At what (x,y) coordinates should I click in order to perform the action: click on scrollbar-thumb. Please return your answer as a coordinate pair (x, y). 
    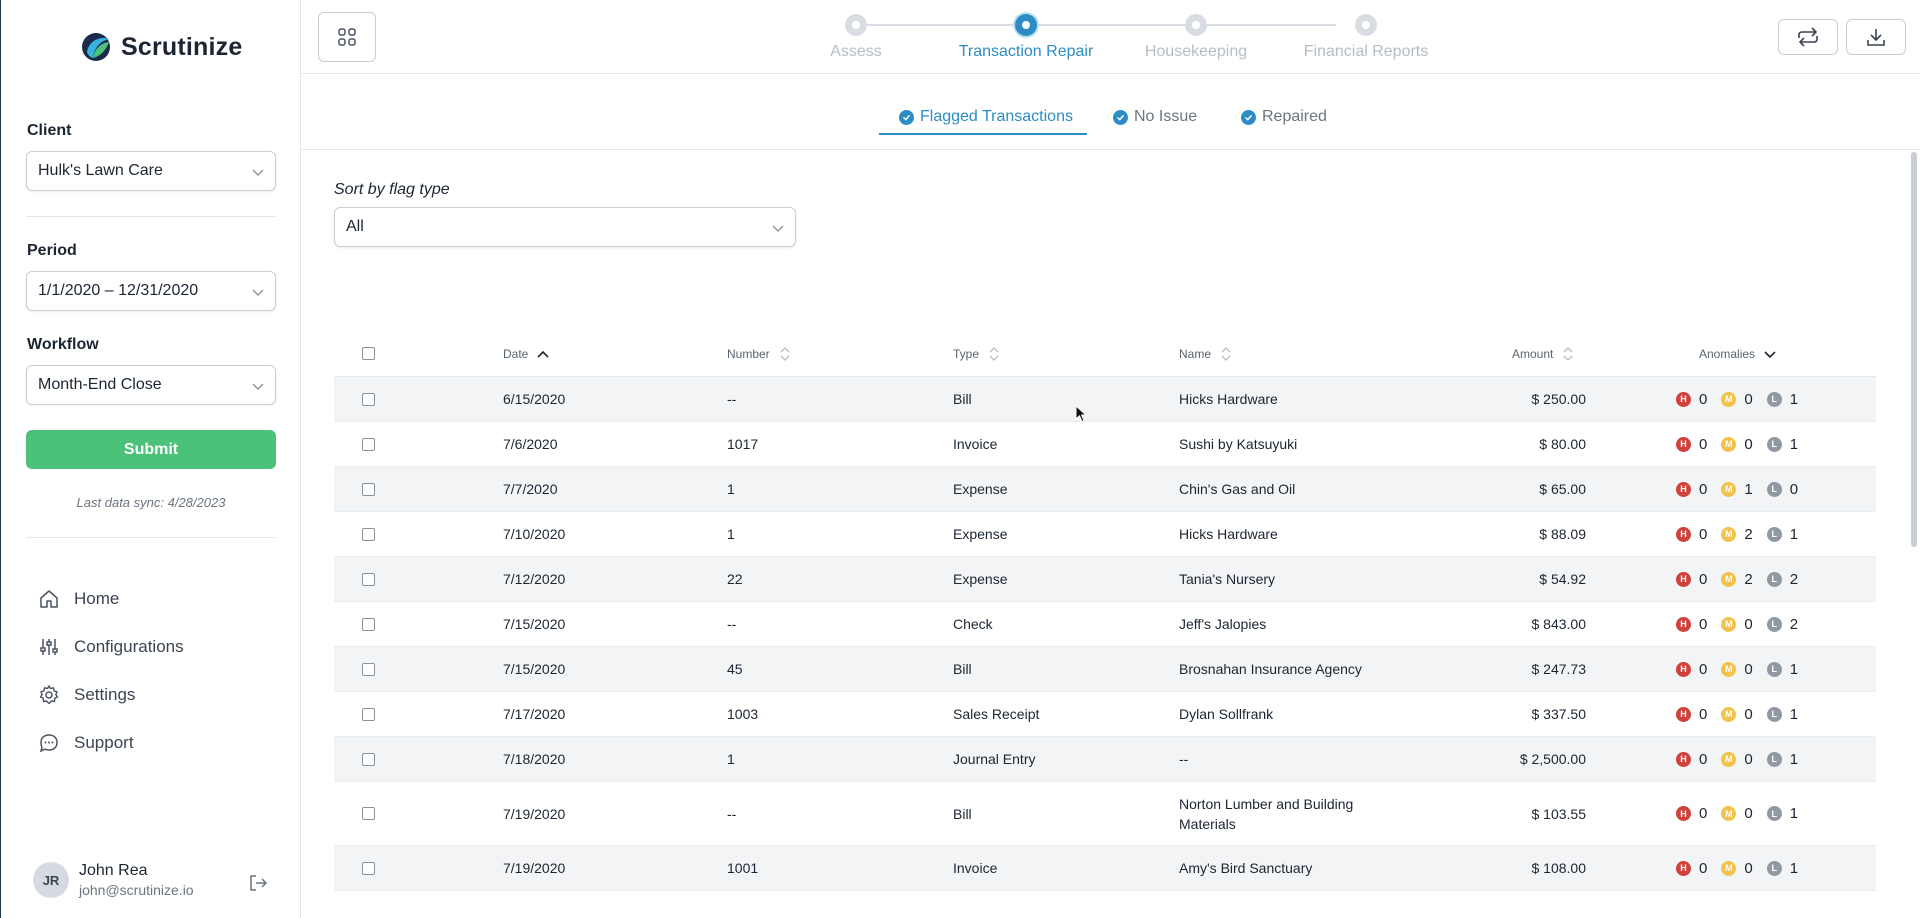
    Looking at the image, I should click on (1914, 349).